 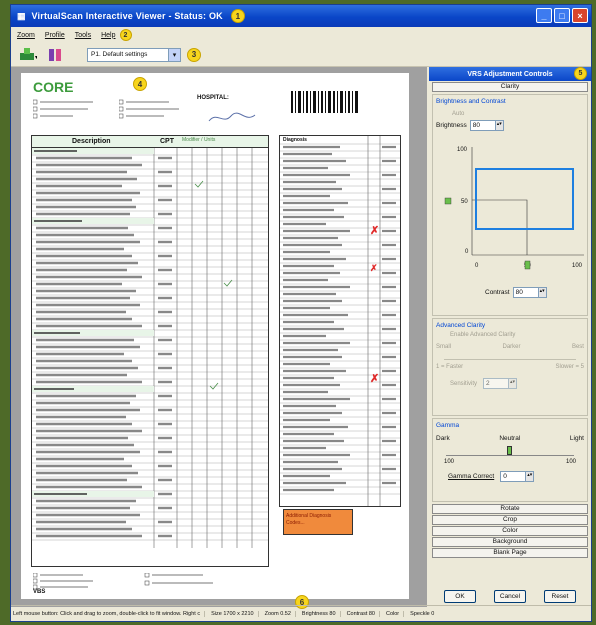 I want to click on scale-best: Best, so click(x=577, y=347).